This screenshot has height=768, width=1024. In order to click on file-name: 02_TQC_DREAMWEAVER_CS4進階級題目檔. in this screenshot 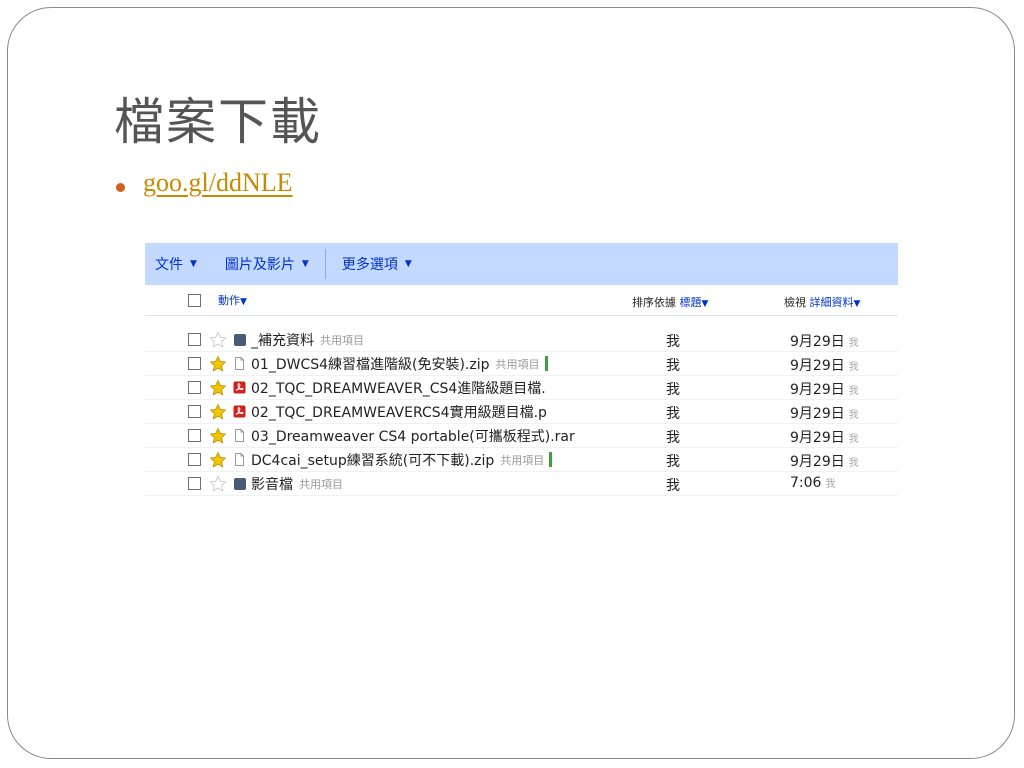, I will do `click(398, 388)`.